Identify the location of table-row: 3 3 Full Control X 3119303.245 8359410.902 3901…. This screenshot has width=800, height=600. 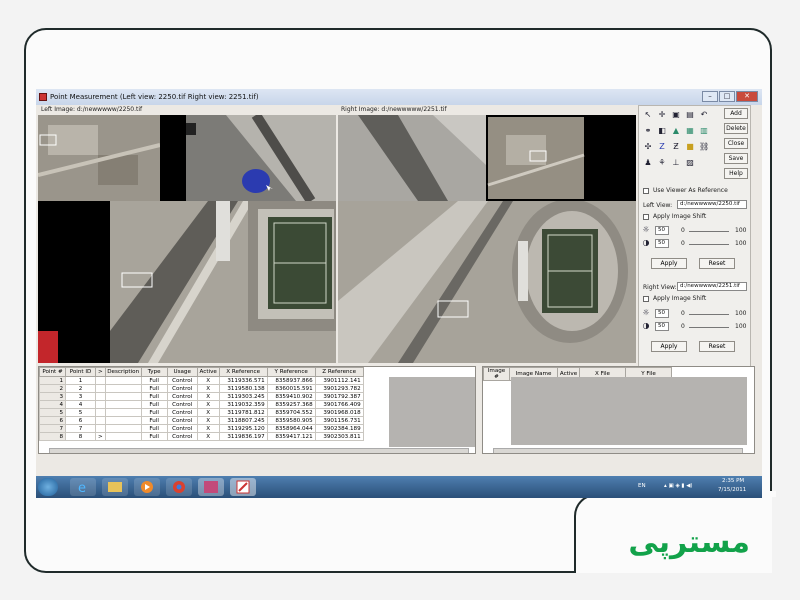
(201, 396).